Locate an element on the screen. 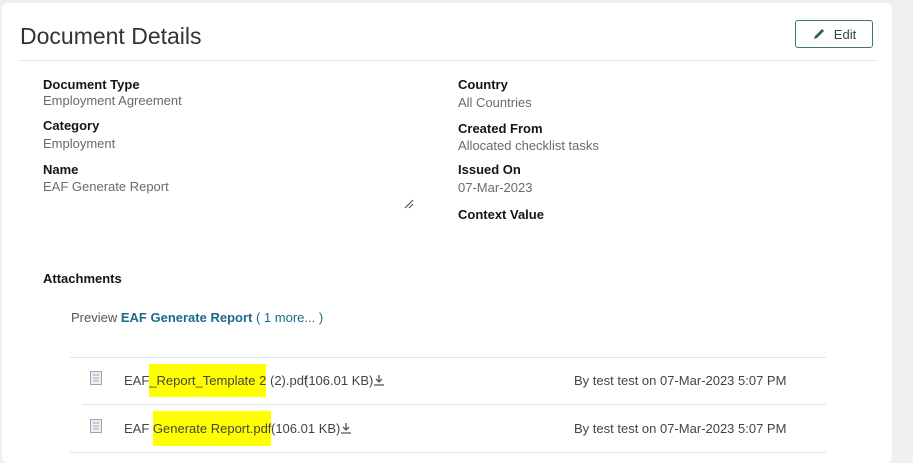 The width and height of the screenshot is (913, 463). category-value: Employment is located at coordinates (79, 143).